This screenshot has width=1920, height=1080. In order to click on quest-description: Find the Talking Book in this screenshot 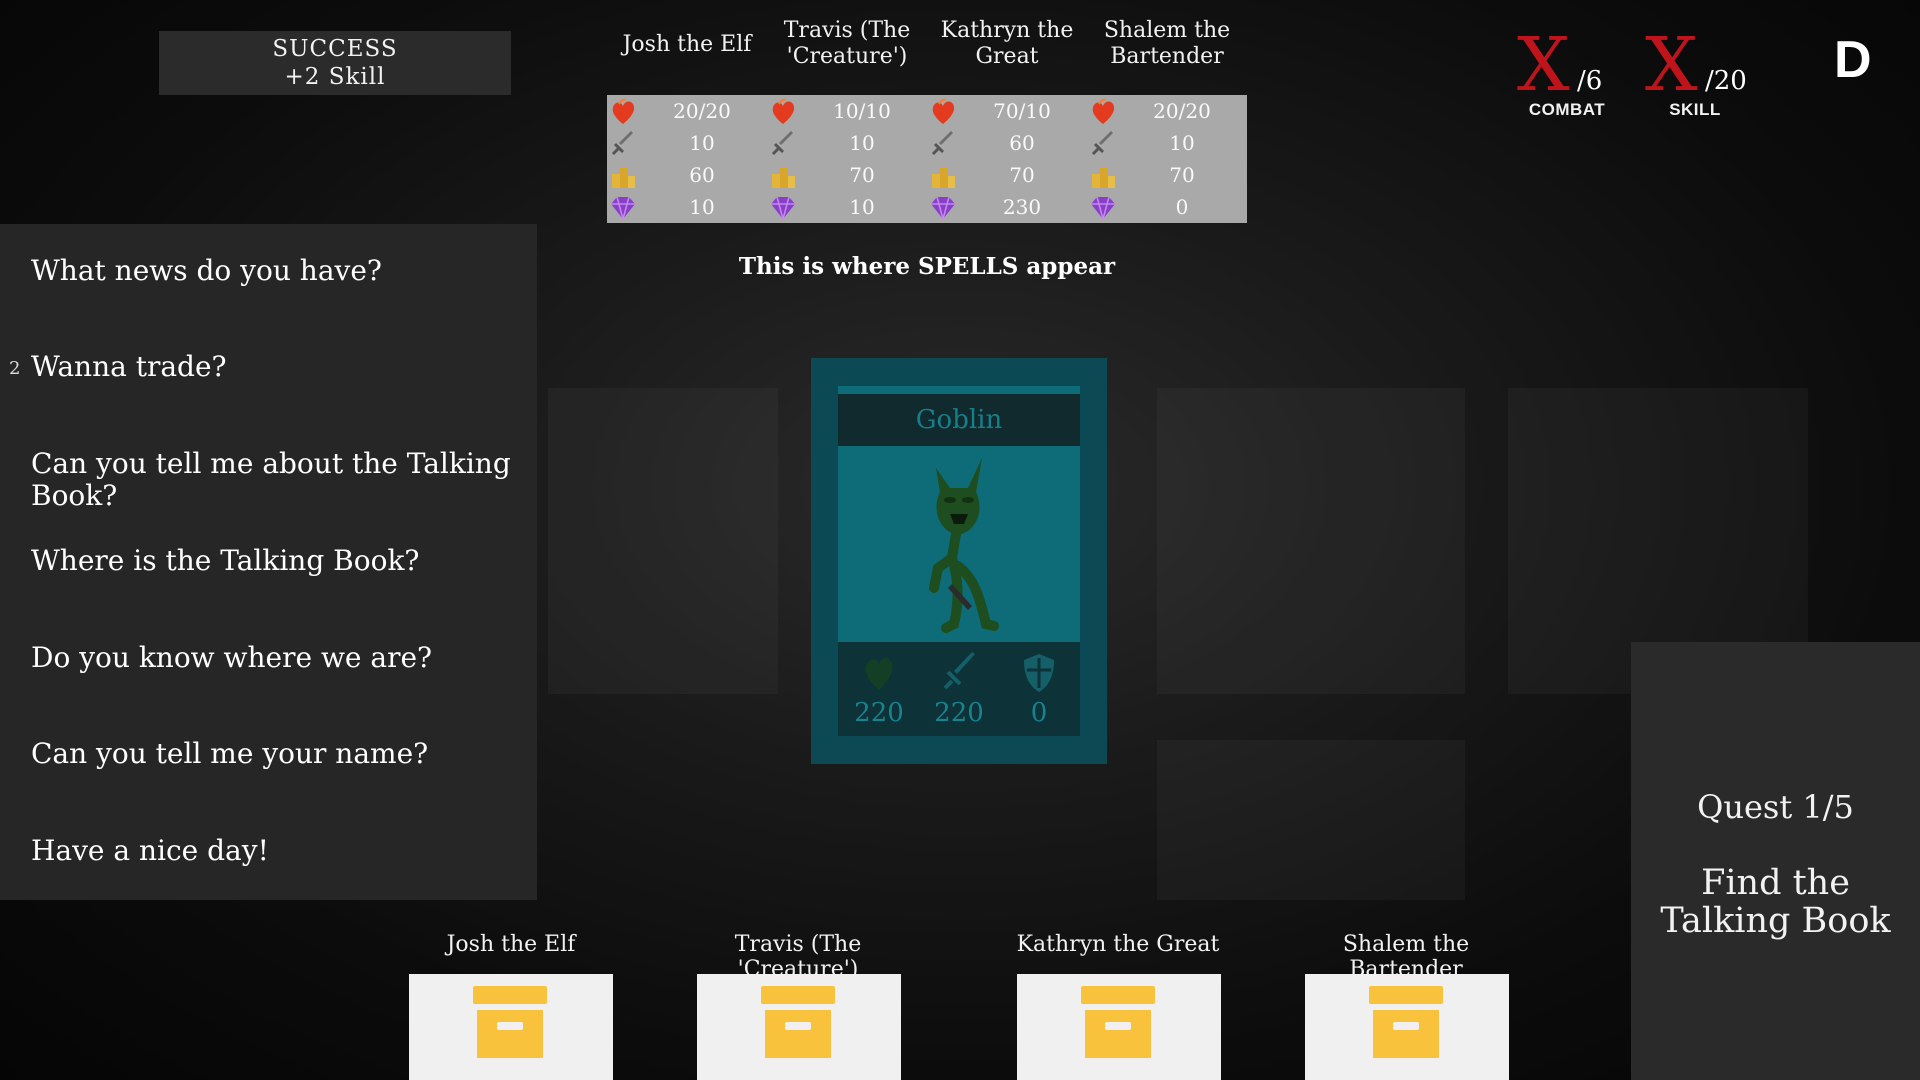, I will do `click(1775, 902)`.